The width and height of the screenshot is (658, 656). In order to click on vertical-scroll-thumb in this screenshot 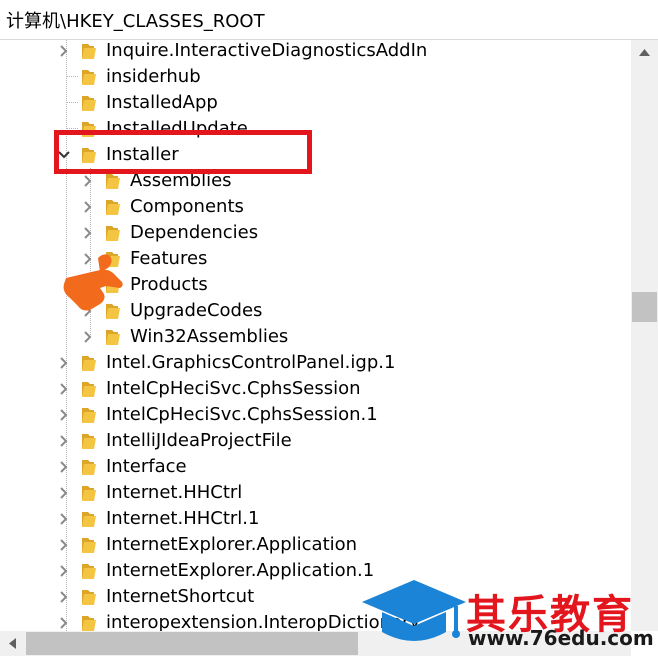, I will do `click(644, 307)`.